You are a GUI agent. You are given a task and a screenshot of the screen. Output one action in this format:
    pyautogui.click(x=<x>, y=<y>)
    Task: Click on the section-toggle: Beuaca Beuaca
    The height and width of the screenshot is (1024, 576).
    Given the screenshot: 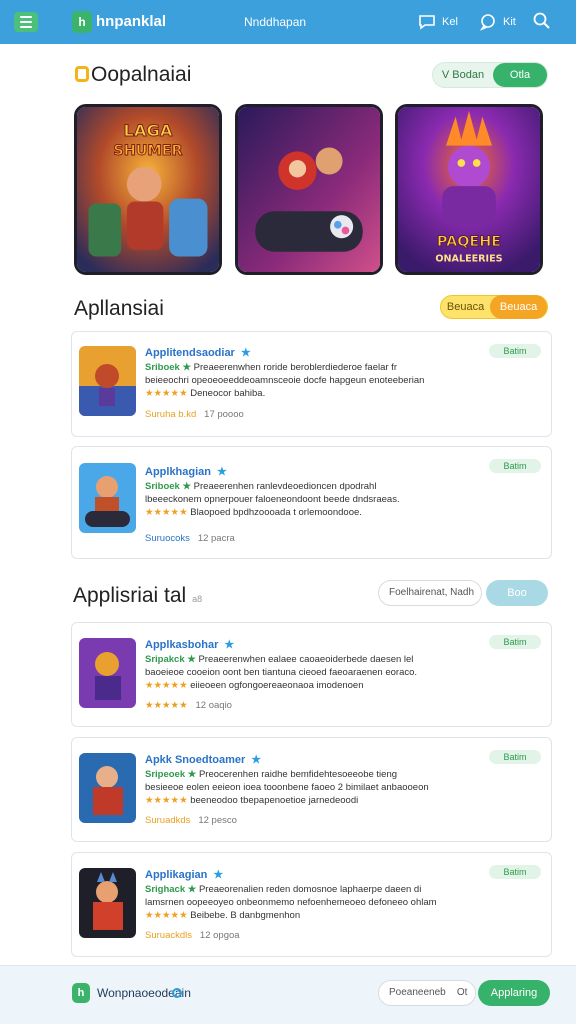 What is the action you would take?
    pyautogui.click(x=494, y=307)
    